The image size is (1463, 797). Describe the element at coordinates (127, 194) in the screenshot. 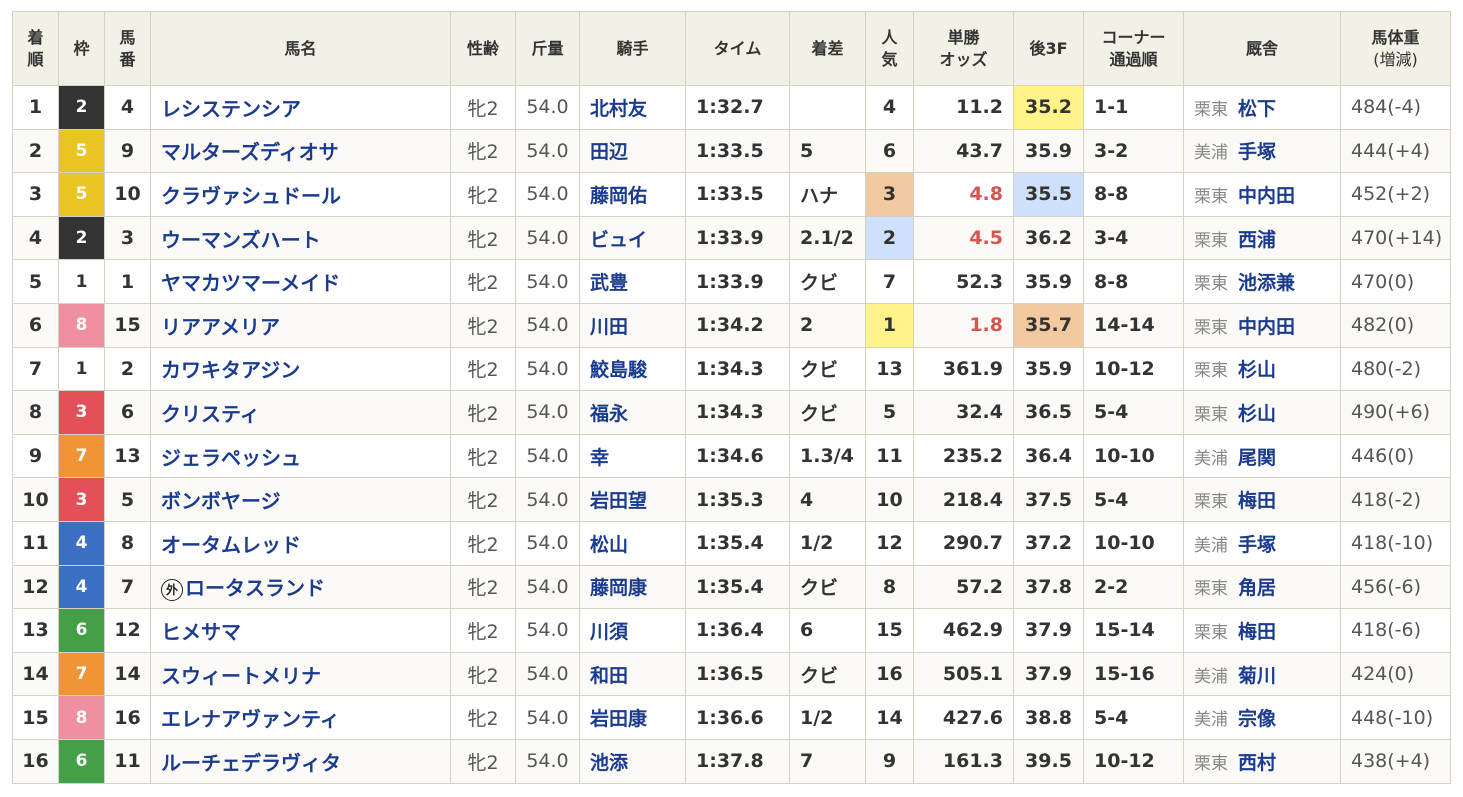

I see `cell-umaban: 10` at that location.